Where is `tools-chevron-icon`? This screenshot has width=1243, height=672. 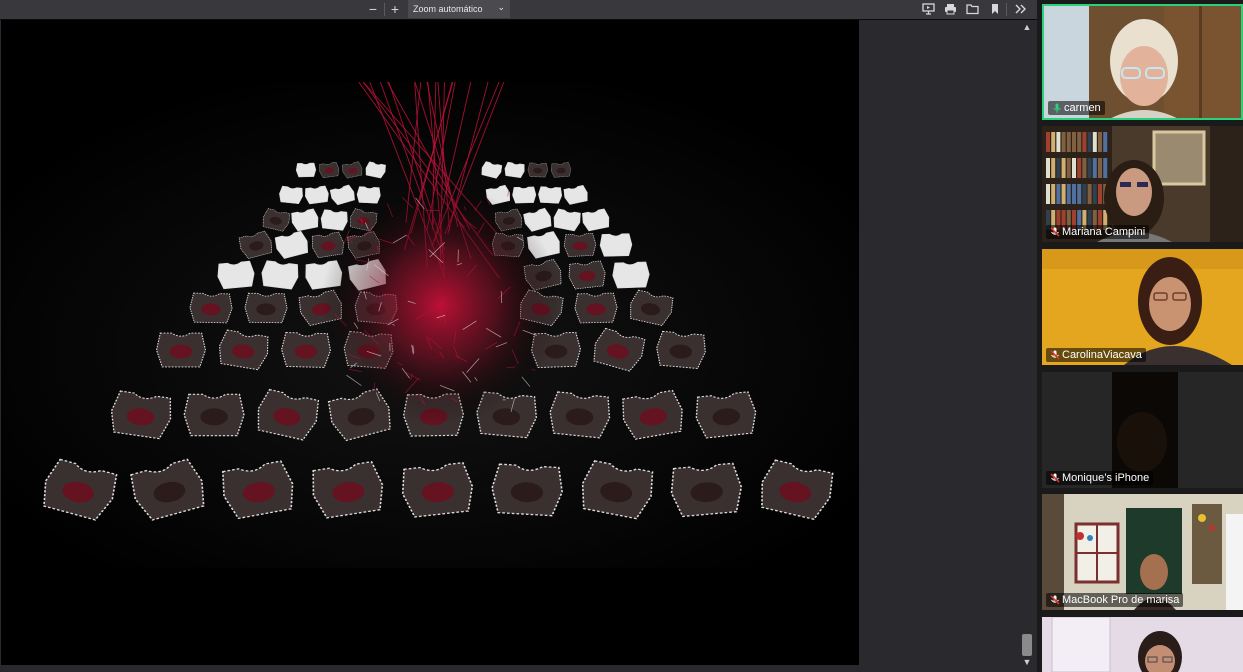 tools-chevron-icon is located at coordinates (1021, 9).